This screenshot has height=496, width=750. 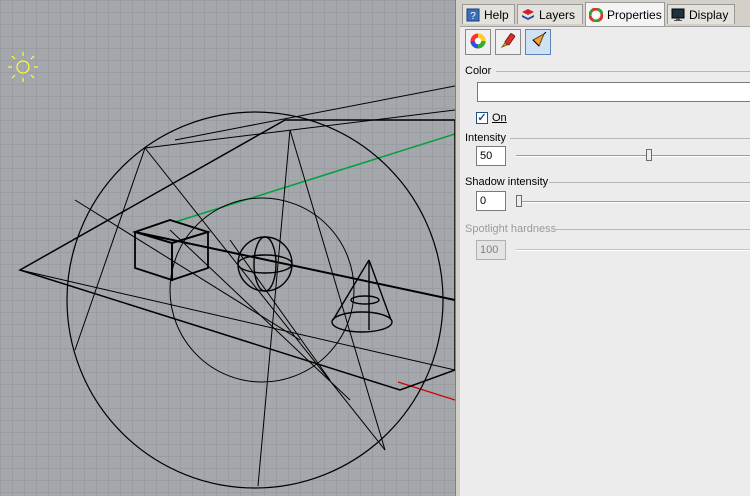 What do you see at coordinates (633, 202) in the screenshot?
I see `shadow-intensity-slider-track` at bounding box center [633, 202].